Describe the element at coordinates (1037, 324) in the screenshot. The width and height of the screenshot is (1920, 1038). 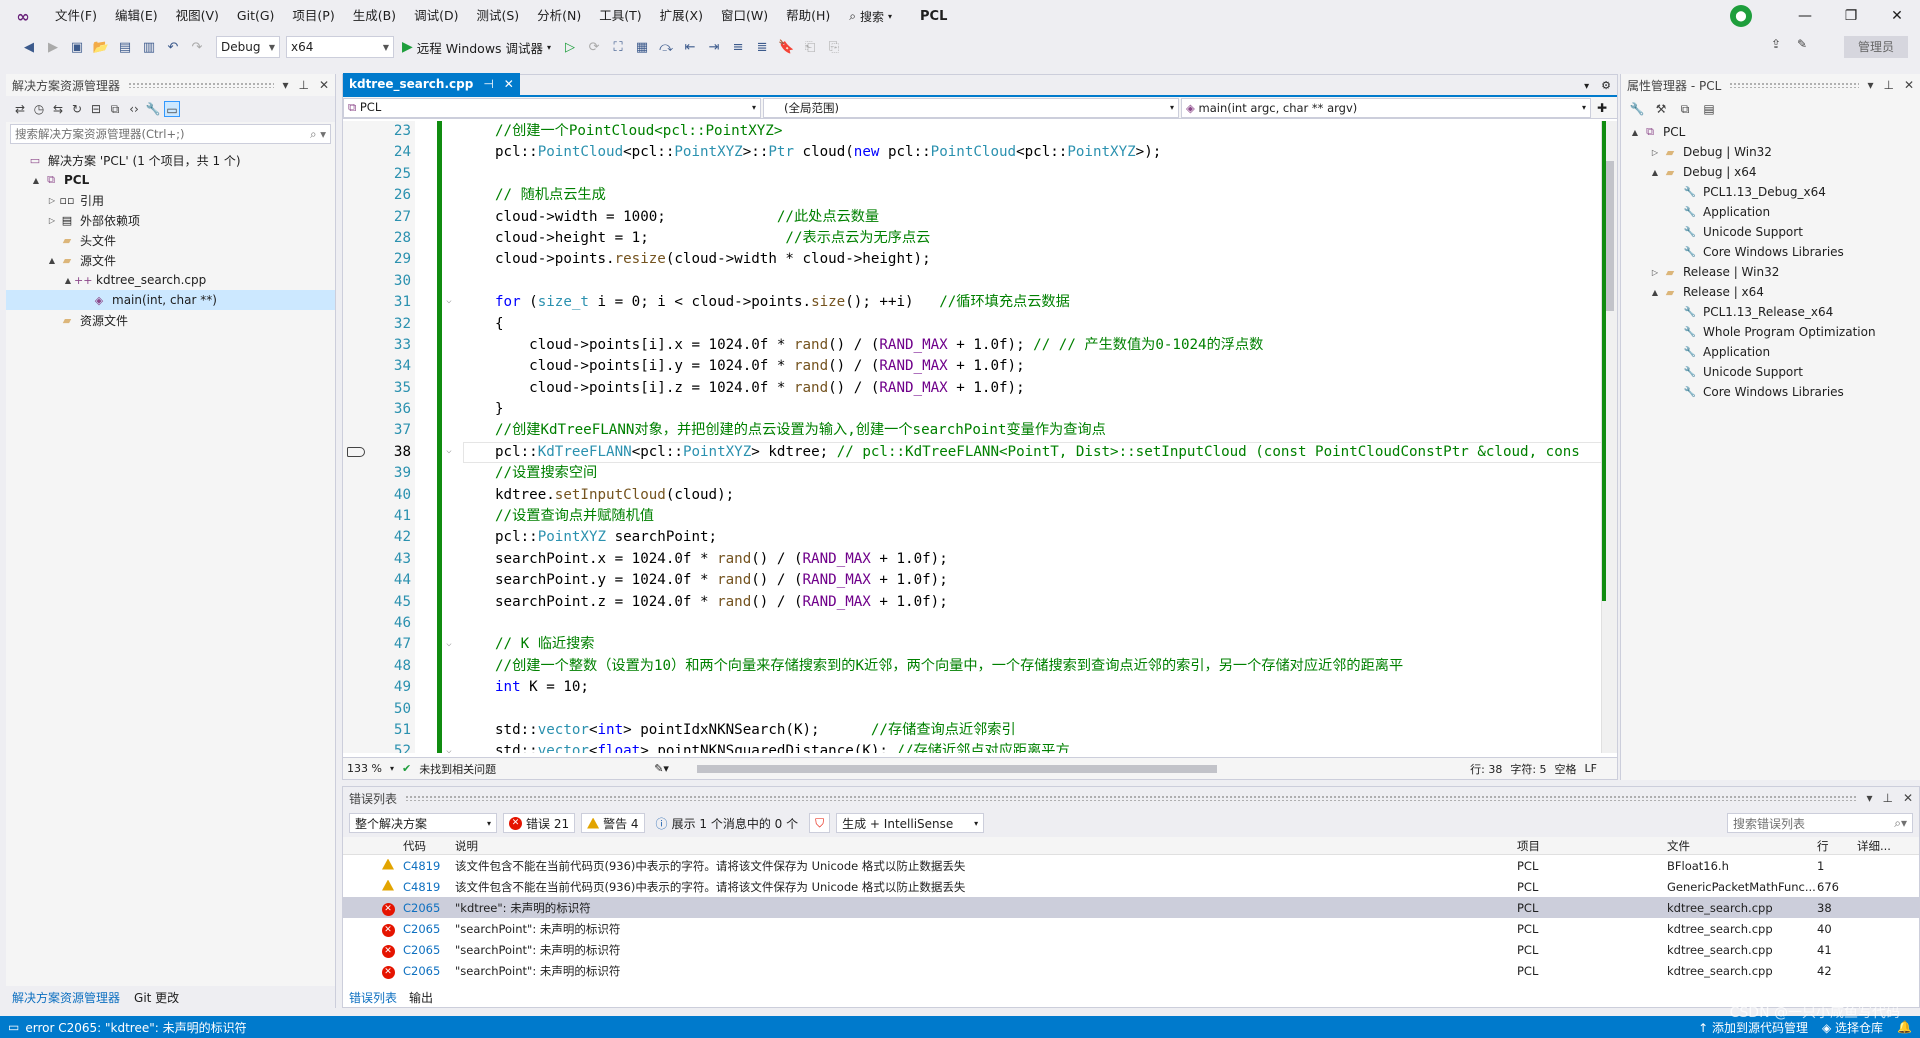
I see `code-line: {` at that location.